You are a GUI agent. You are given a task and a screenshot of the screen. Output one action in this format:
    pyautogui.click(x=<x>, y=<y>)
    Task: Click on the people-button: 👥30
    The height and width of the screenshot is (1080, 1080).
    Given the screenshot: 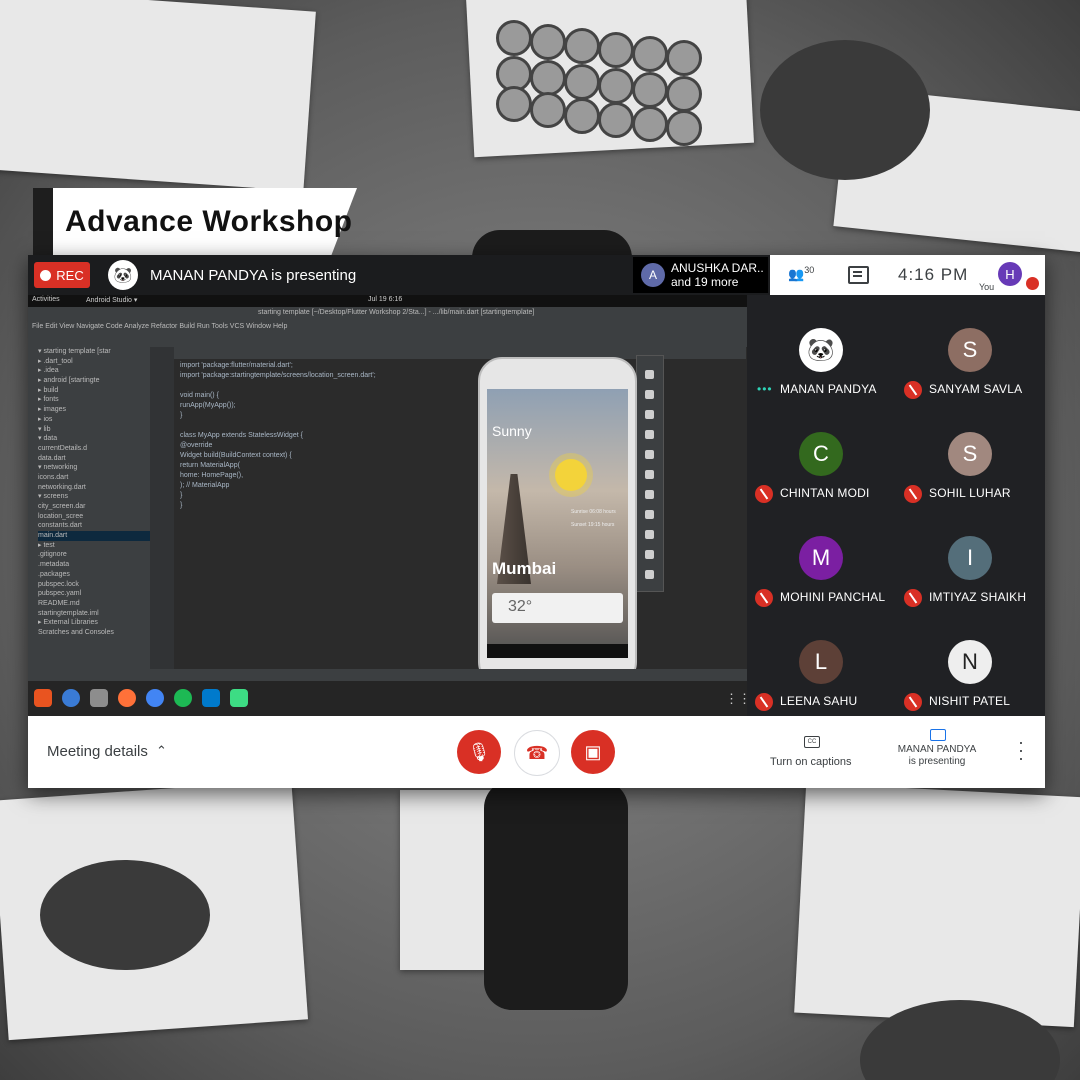 What is the action you would take?
    pyautogui.click(x=801, y=273)
    